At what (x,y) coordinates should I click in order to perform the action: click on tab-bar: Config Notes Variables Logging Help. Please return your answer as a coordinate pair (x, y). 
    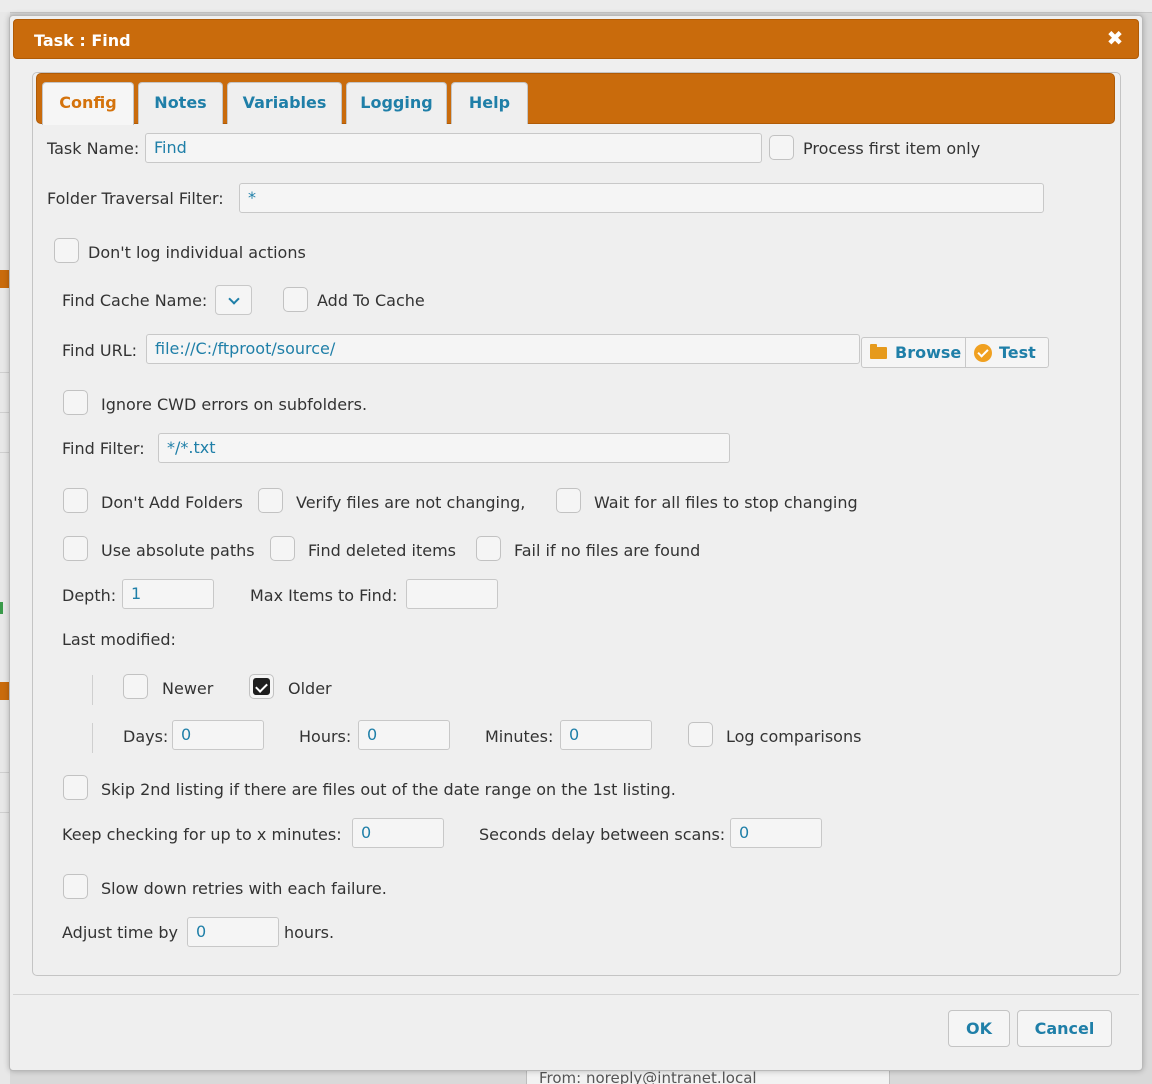
    Looking at the image, I should click on (575, 99).